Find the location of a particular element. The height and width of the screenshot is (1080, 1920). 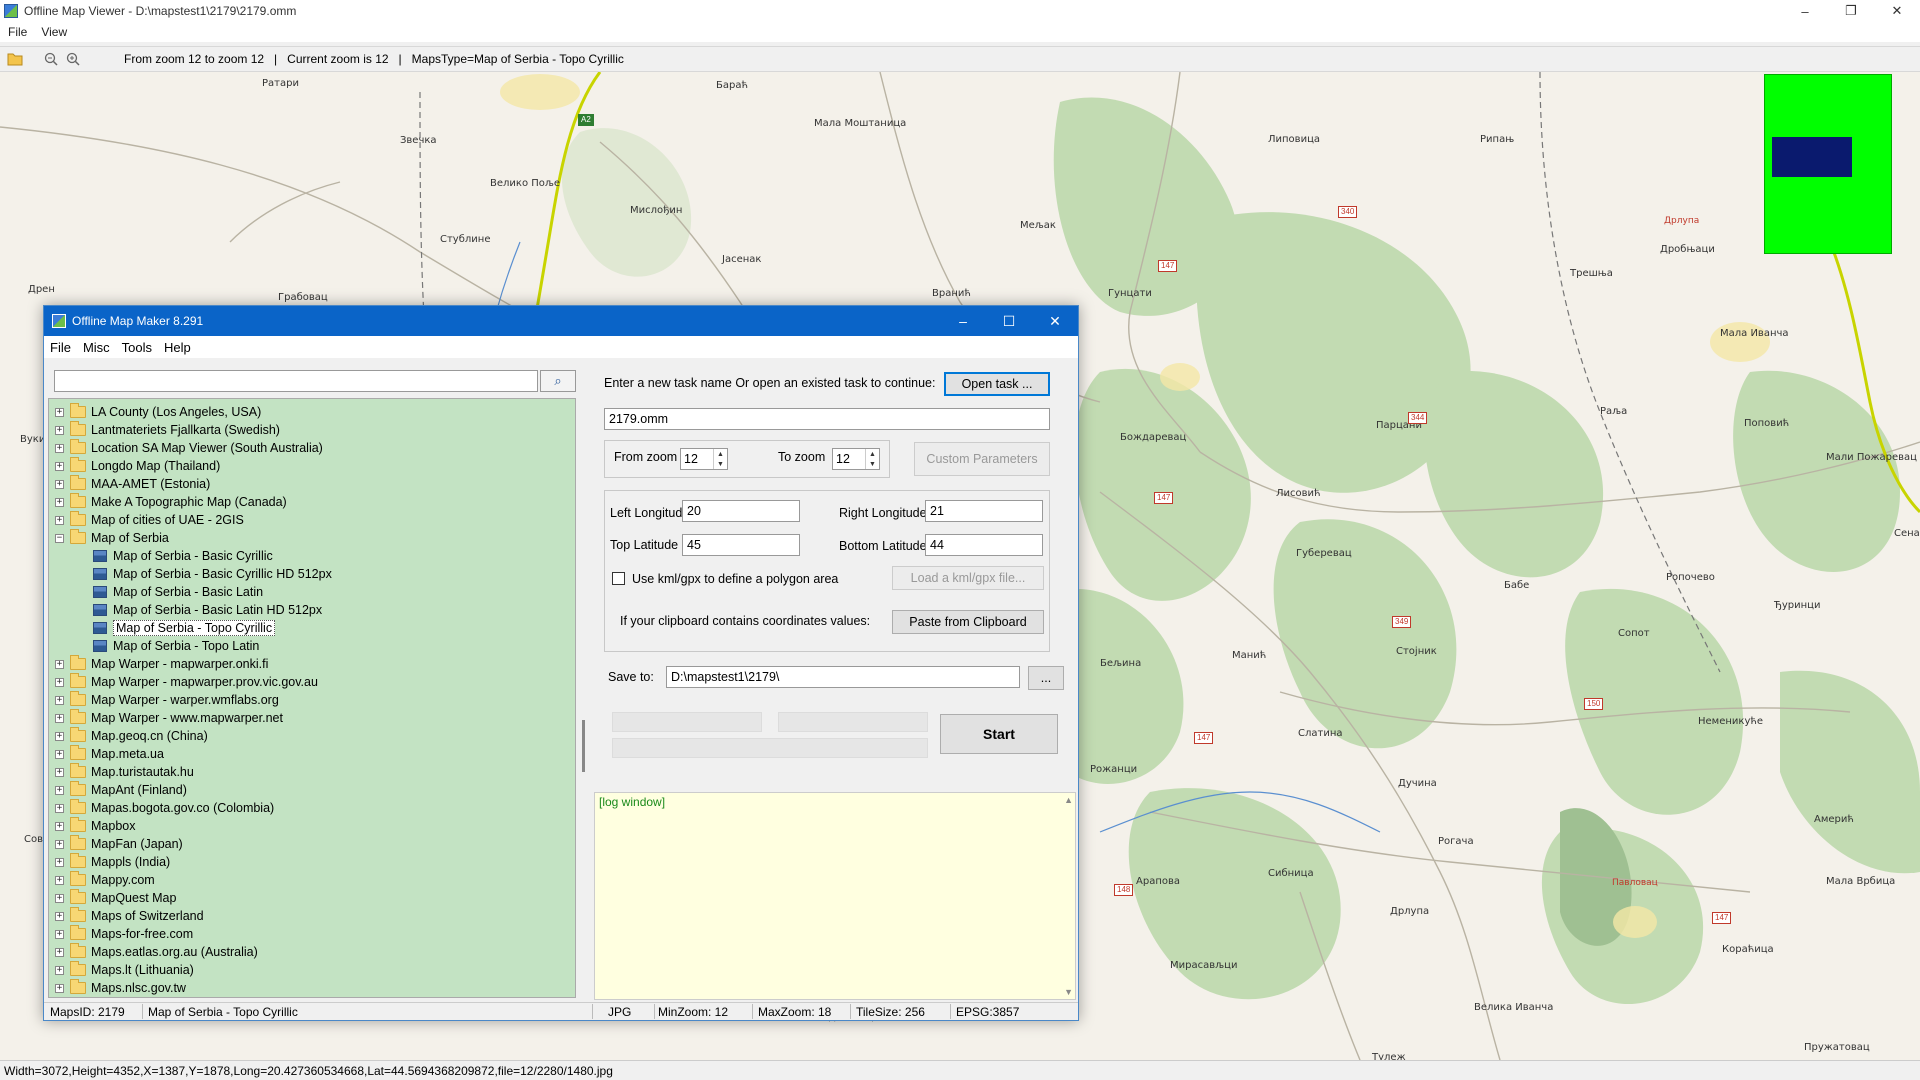

tree-folder-item: + Mappls (India) is located at coordinates (112, 862).